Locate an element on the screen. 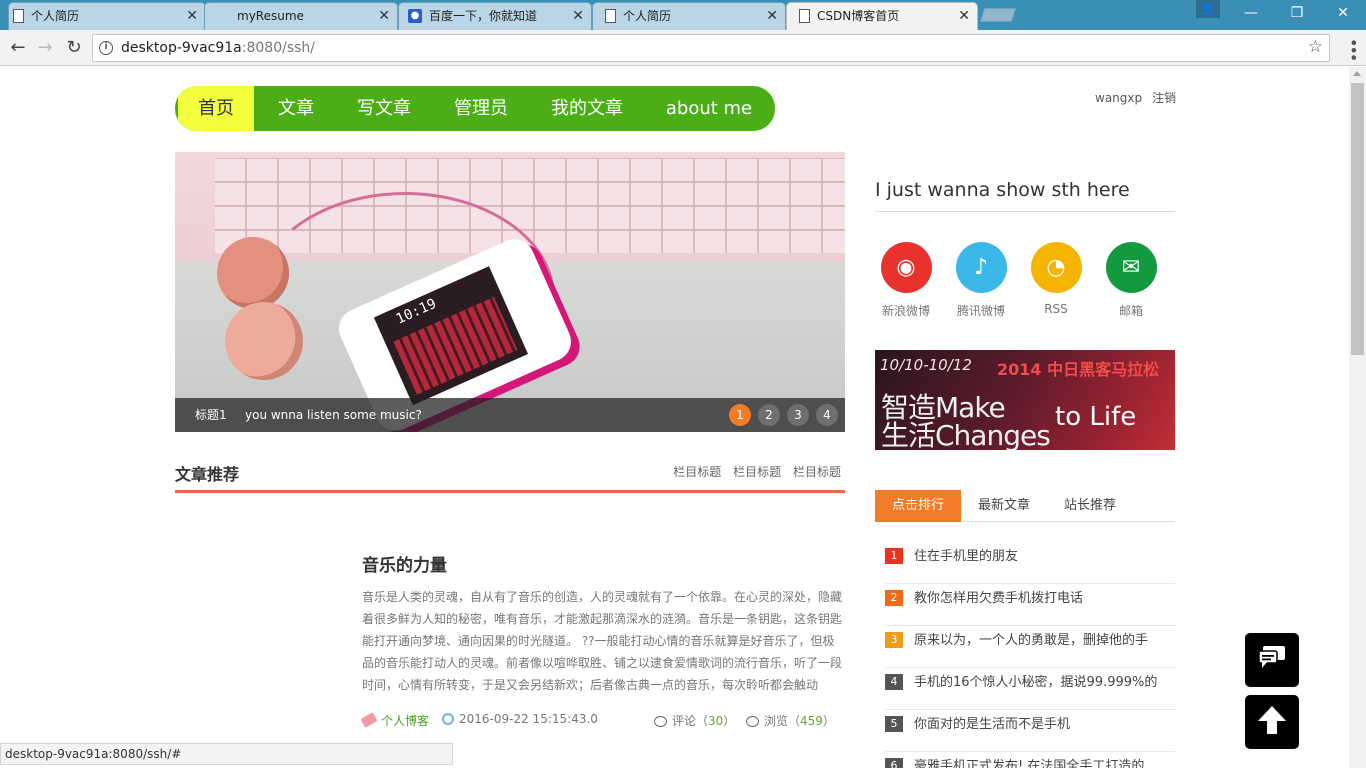 The image size is (1366, 768). banner-caption-text: you wnna listen some music? is located at coordinates (333, 415).